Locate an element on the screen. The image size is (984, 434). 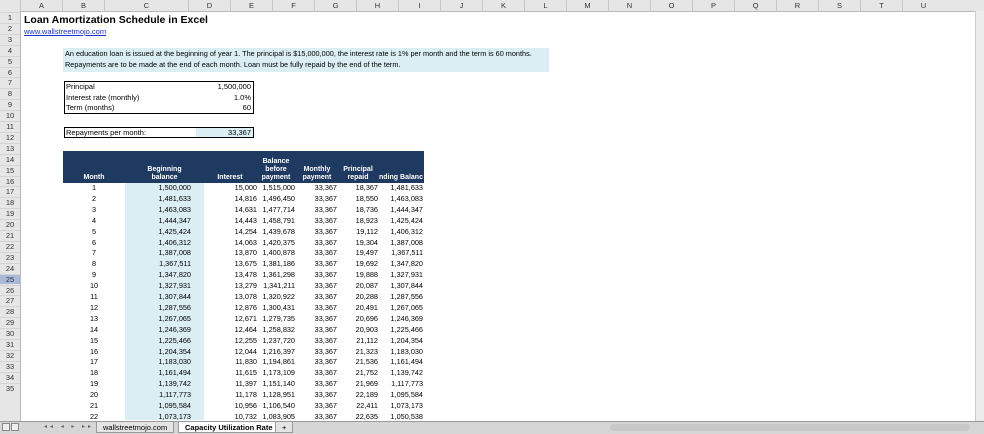
table-cell: 1,515,000 is located at coordinates (276, 188).